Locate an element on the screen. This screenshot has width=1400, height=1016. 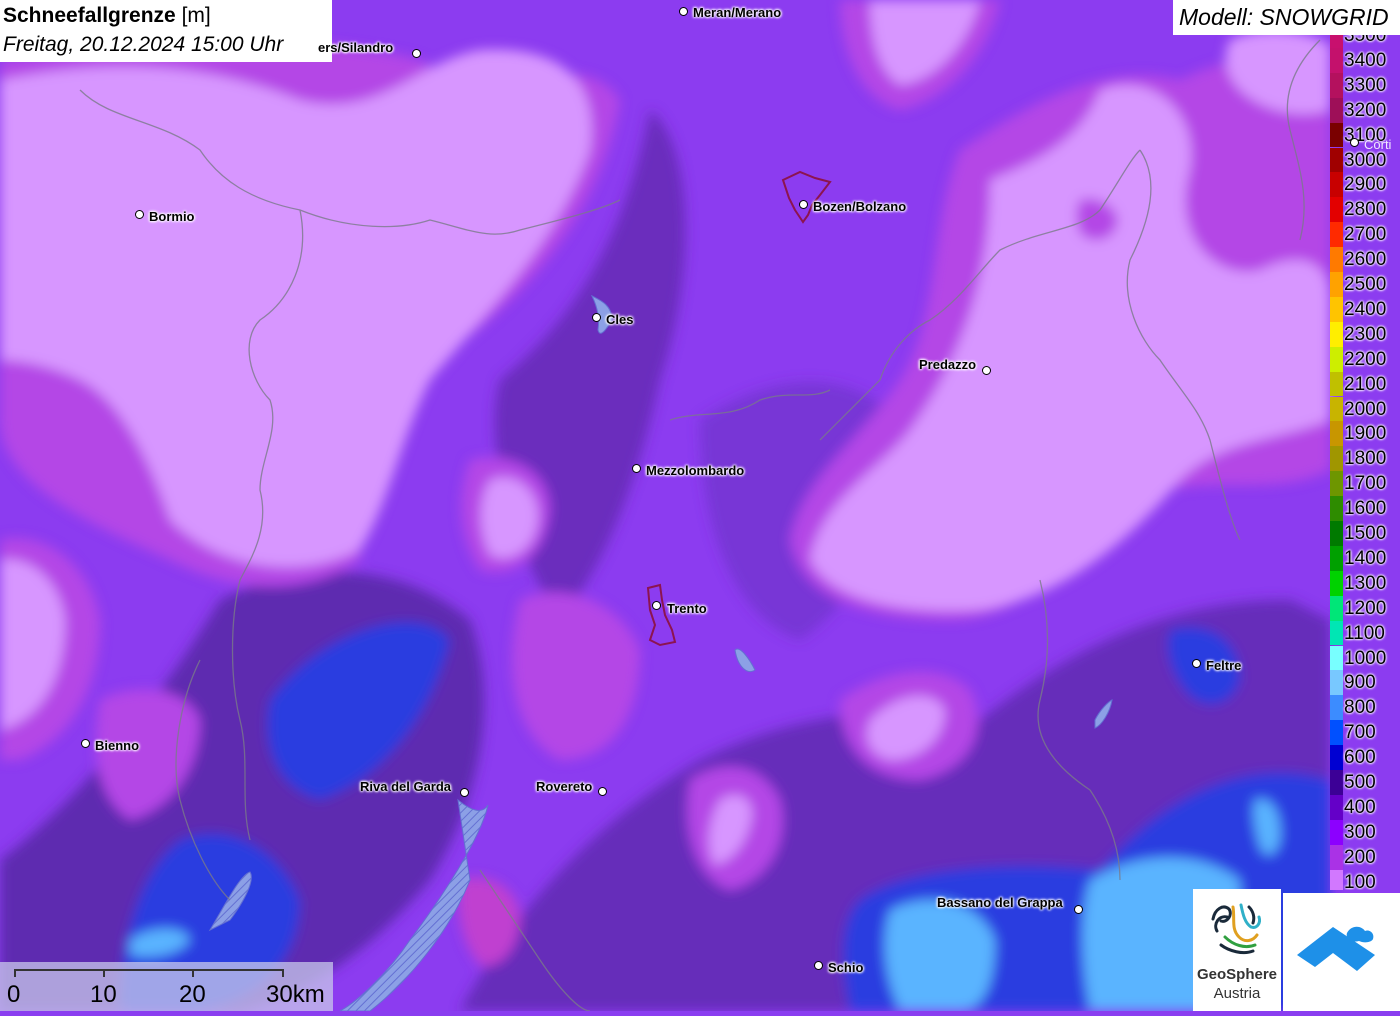
geosphere-logo: GeoSphere Austria is located at coordinates (1237, 950).